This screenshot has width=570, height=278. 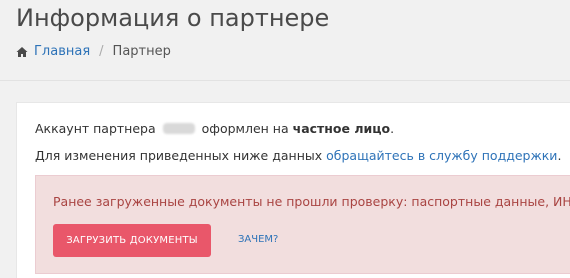 I want to click on account-prefix: Аккаунт партнера, so click(x=95, y=128).